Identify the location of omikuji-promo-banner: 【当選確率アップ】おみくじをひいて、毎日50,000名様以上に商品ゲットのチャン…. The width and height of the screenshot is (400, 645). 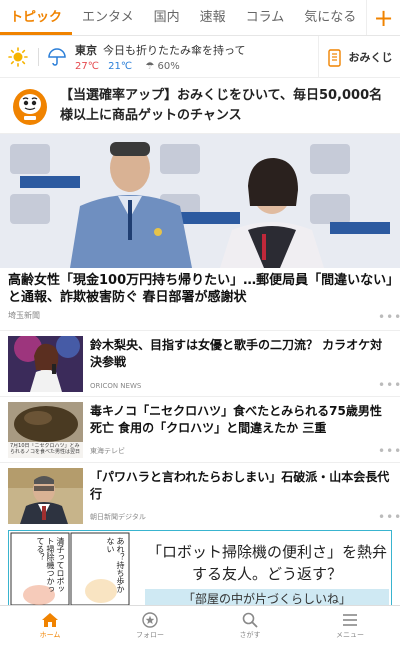
(200, 106).